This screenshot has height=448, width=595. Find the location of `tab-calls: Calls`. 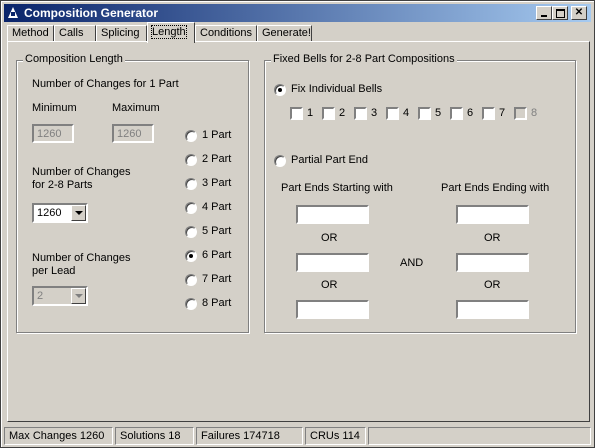

tab-calls: Calls is located at coordinates (75, 33).